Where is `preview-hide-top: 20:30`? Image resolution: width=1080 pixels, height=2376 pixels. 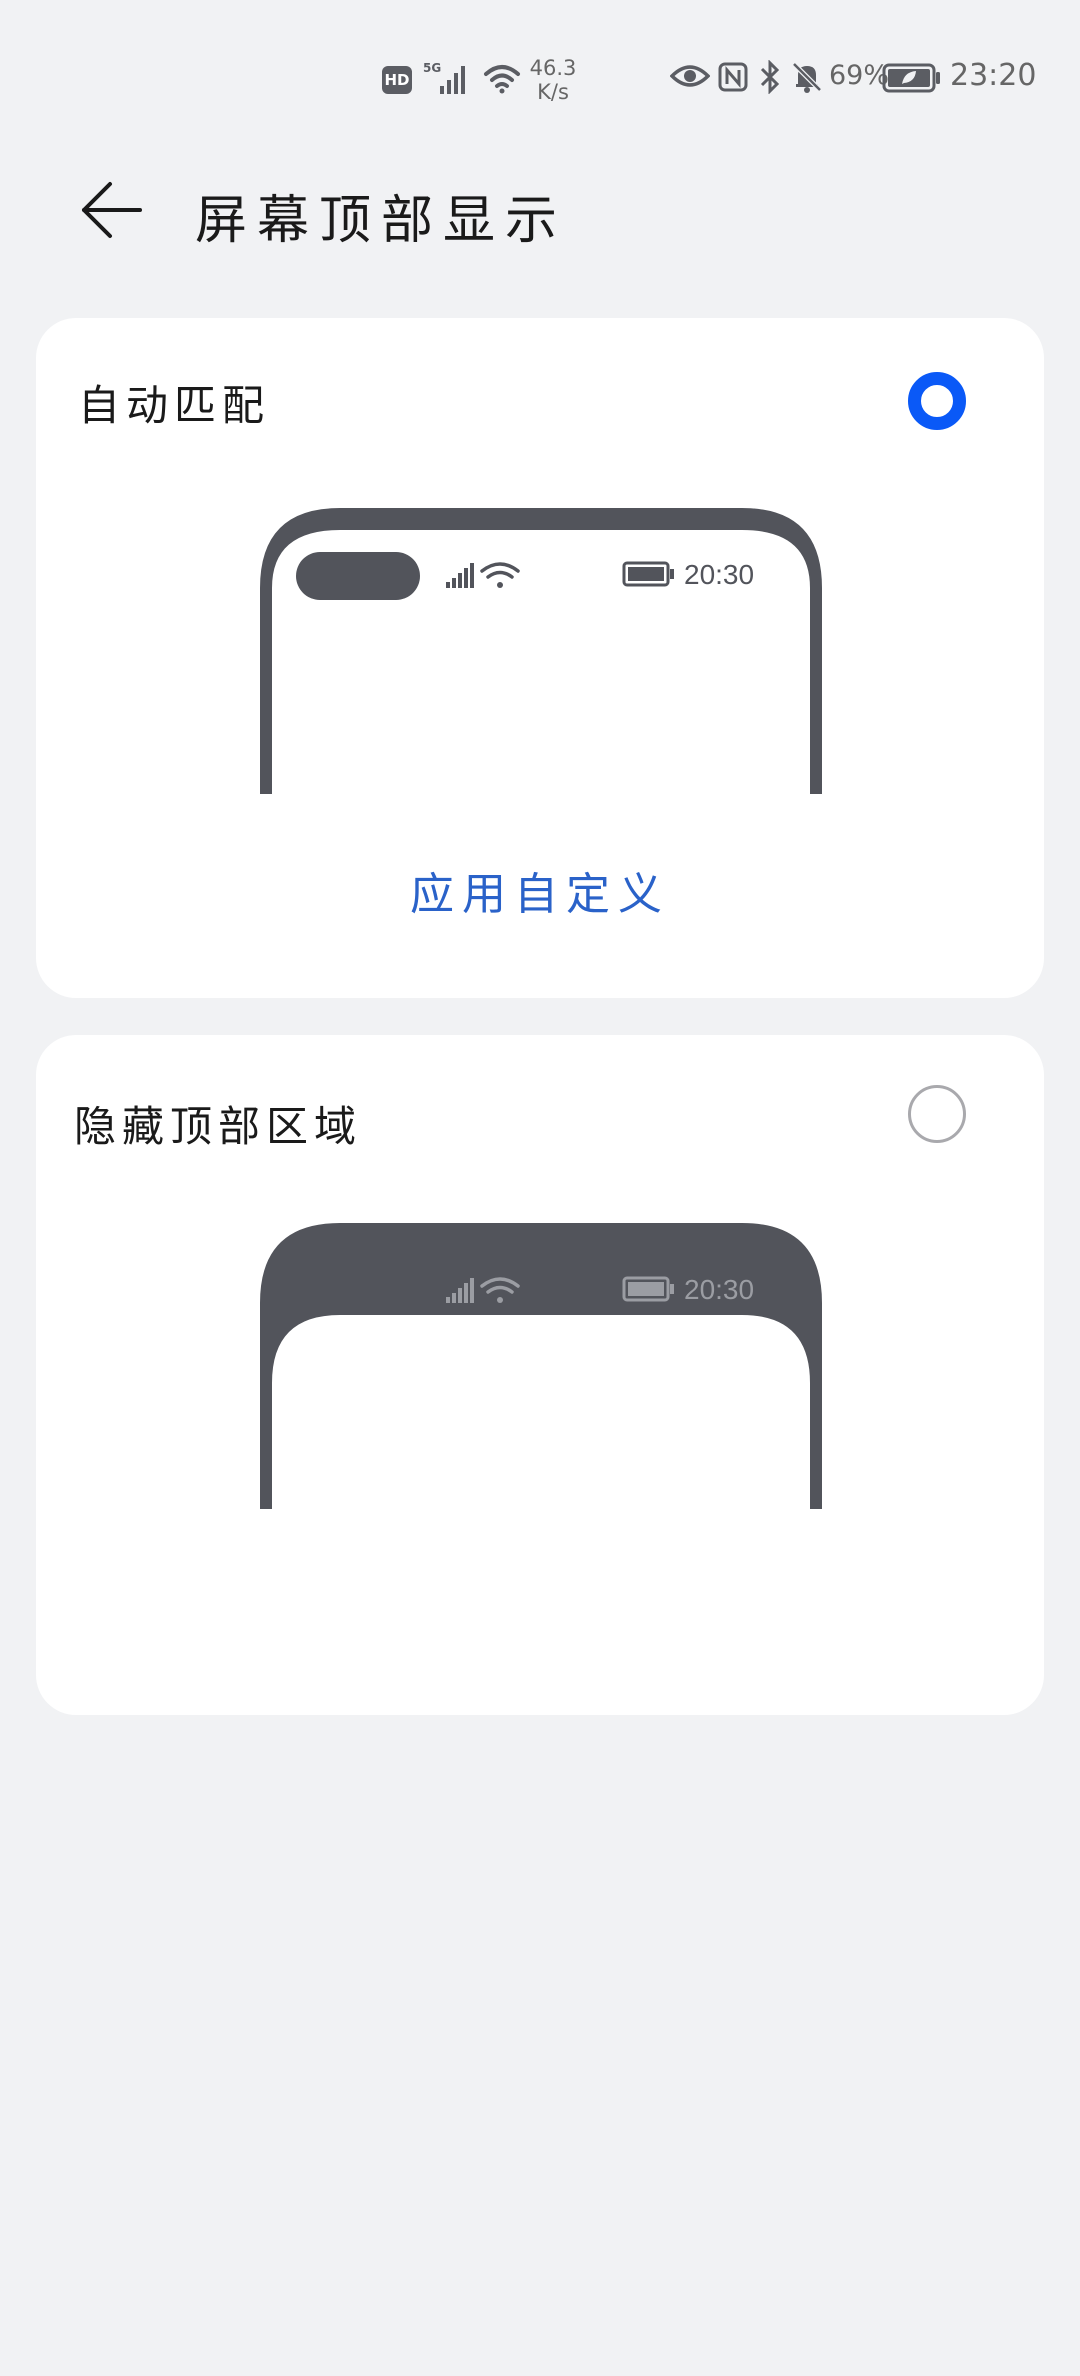
preview-hide-top: 20:30 is located at coordinates (541, 1366).